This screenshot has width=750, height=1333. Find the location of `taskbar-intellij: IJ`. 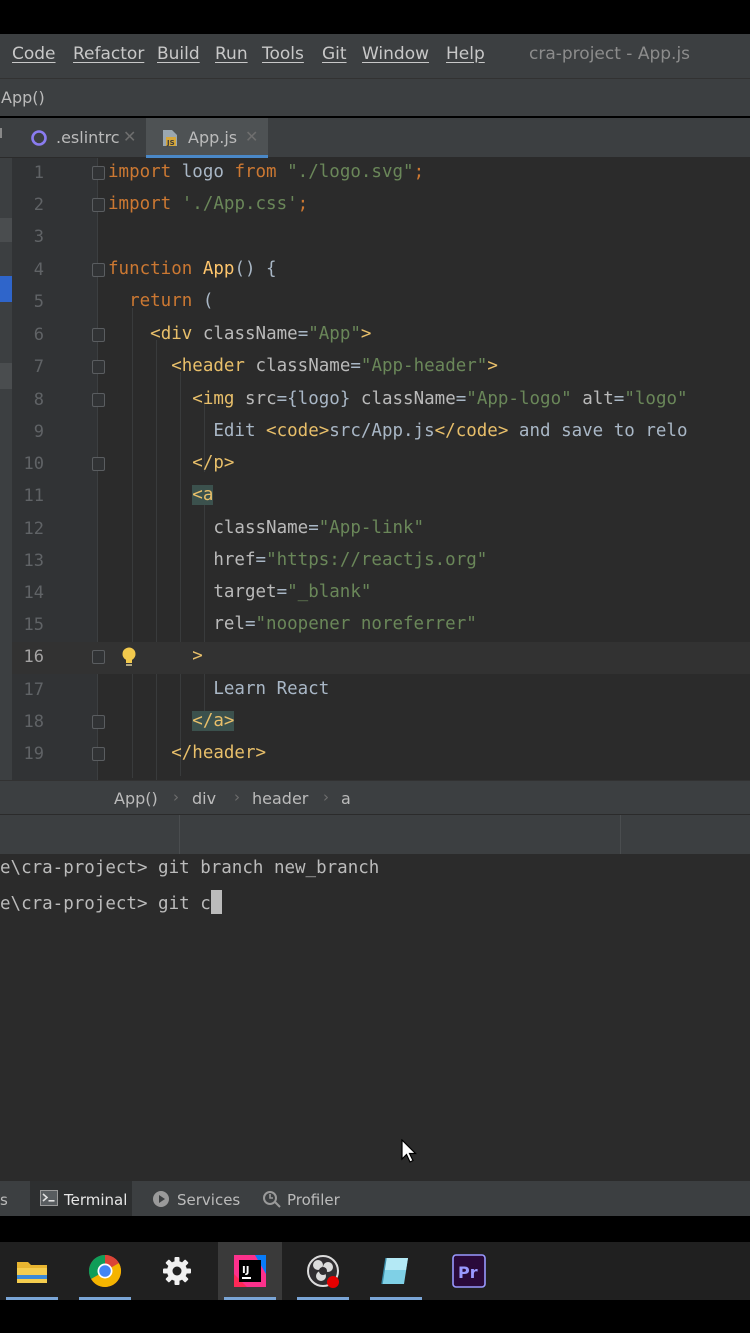

taskbar-intellij: IJ is located at coordinates (250, 1271).